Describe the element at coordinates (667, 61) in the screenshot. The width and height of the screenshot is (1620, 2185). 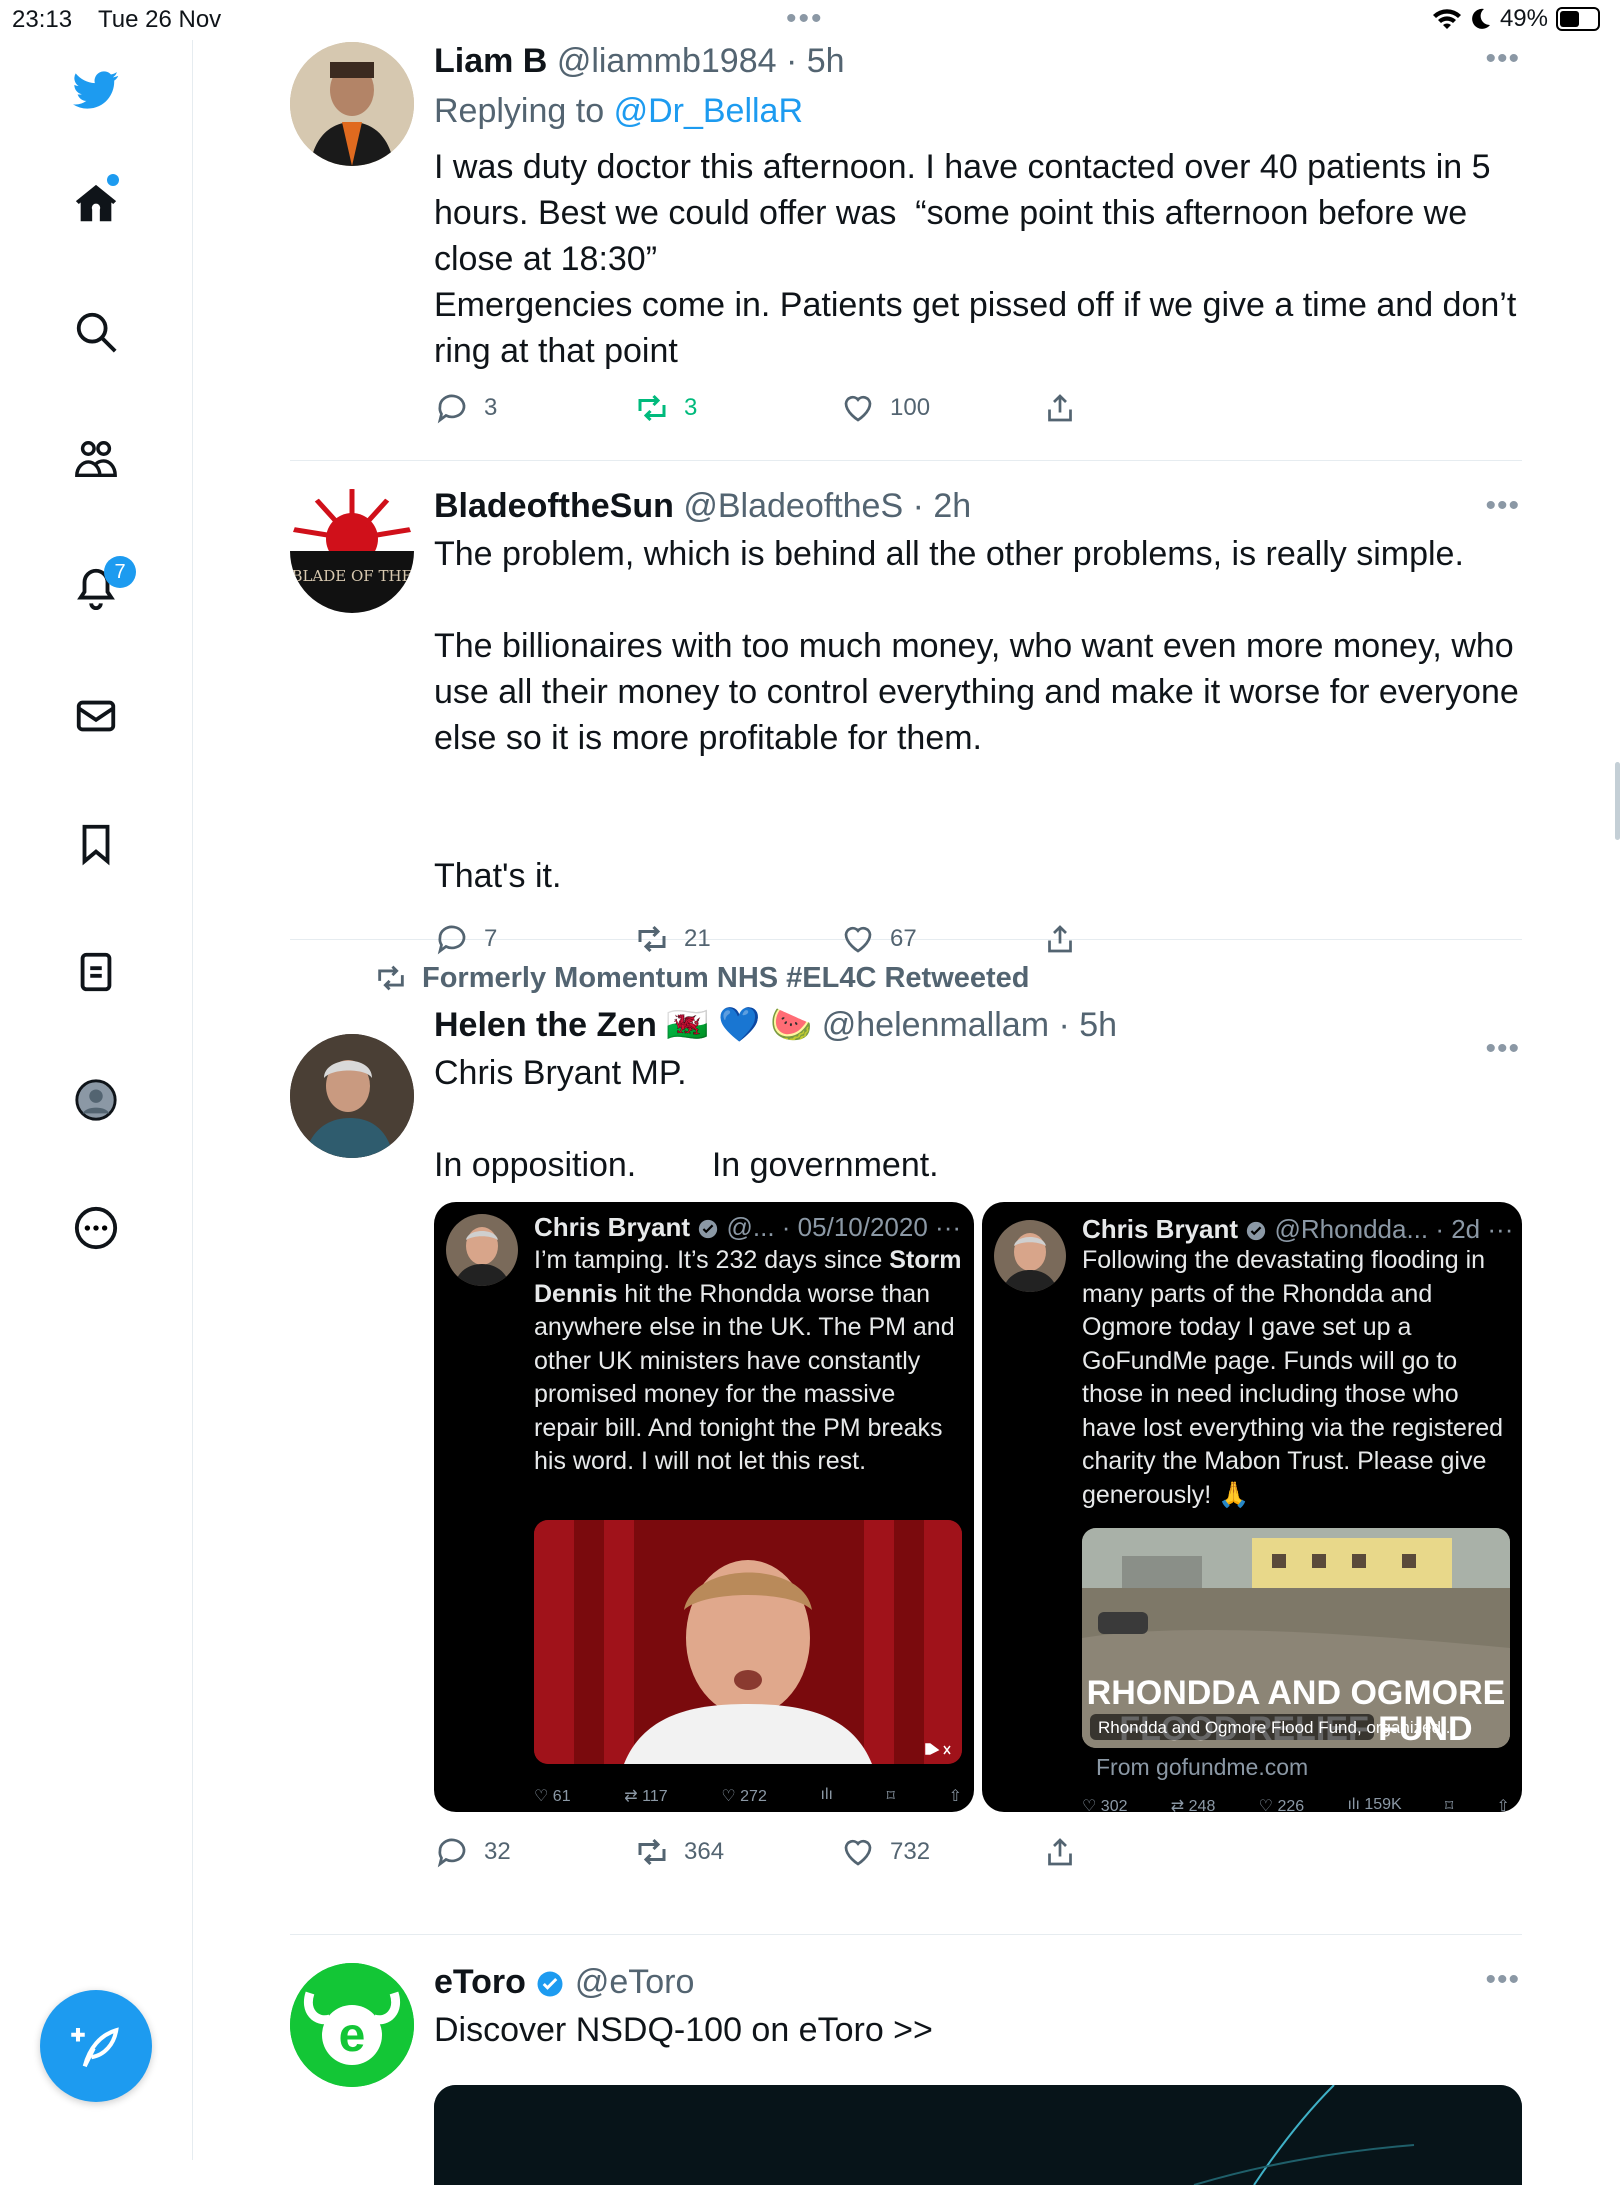
I see `author-handle: @liammb1984` at that location.